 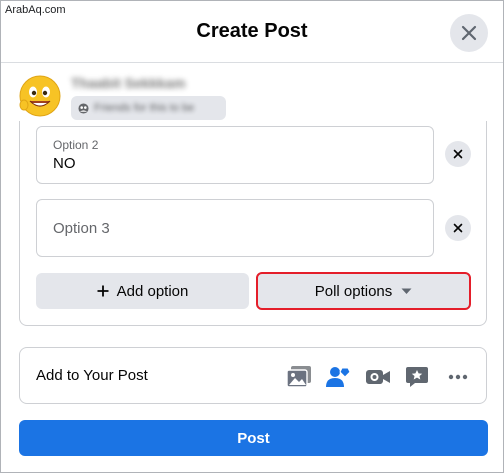 I want to click on post-button: Post, so click(x=253, y=438).